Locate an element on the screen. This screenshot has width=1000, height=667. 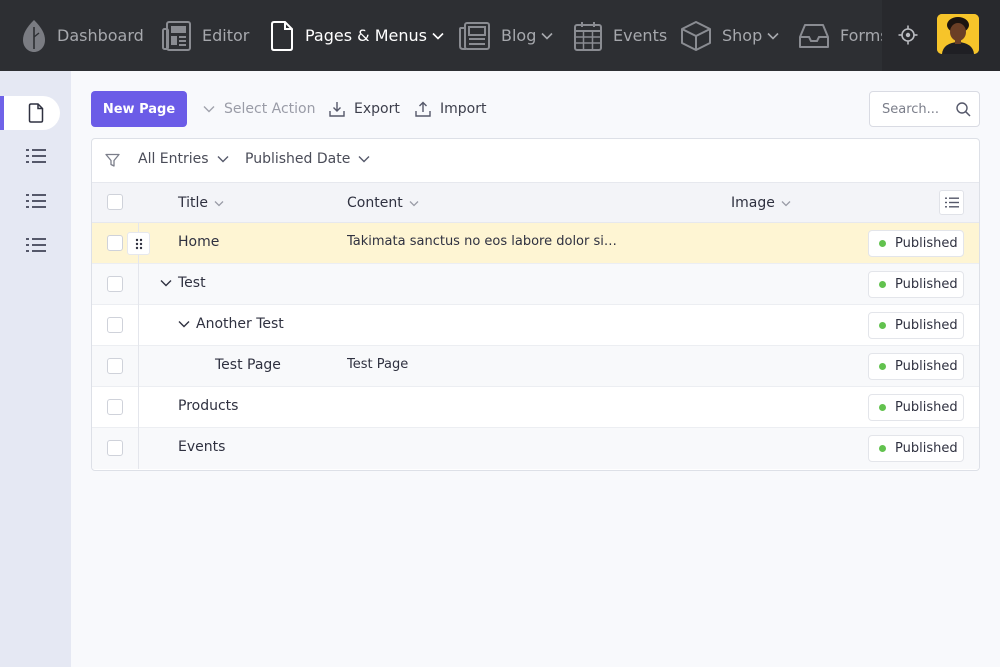
export-button: Export is located at coordinates (364, 109).